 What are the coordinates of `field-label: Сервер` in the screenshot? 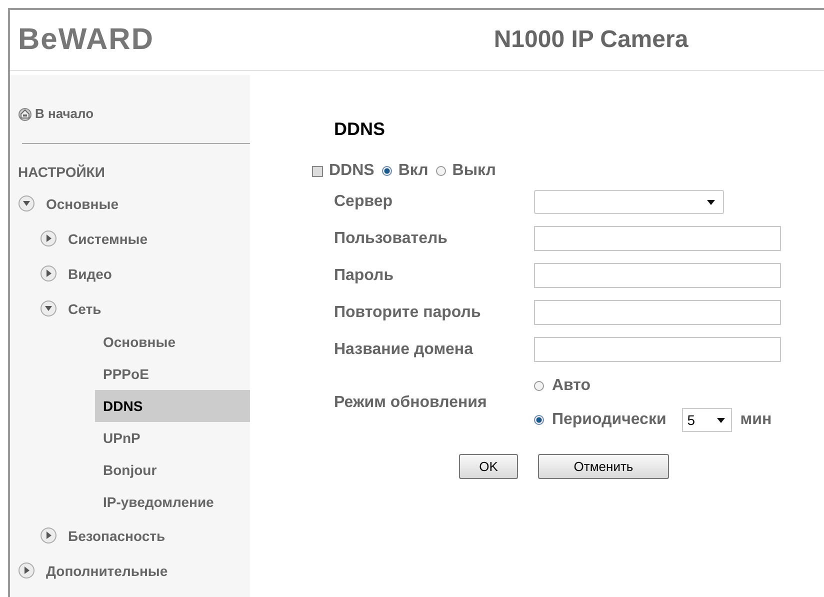 It's located at (364, 202).